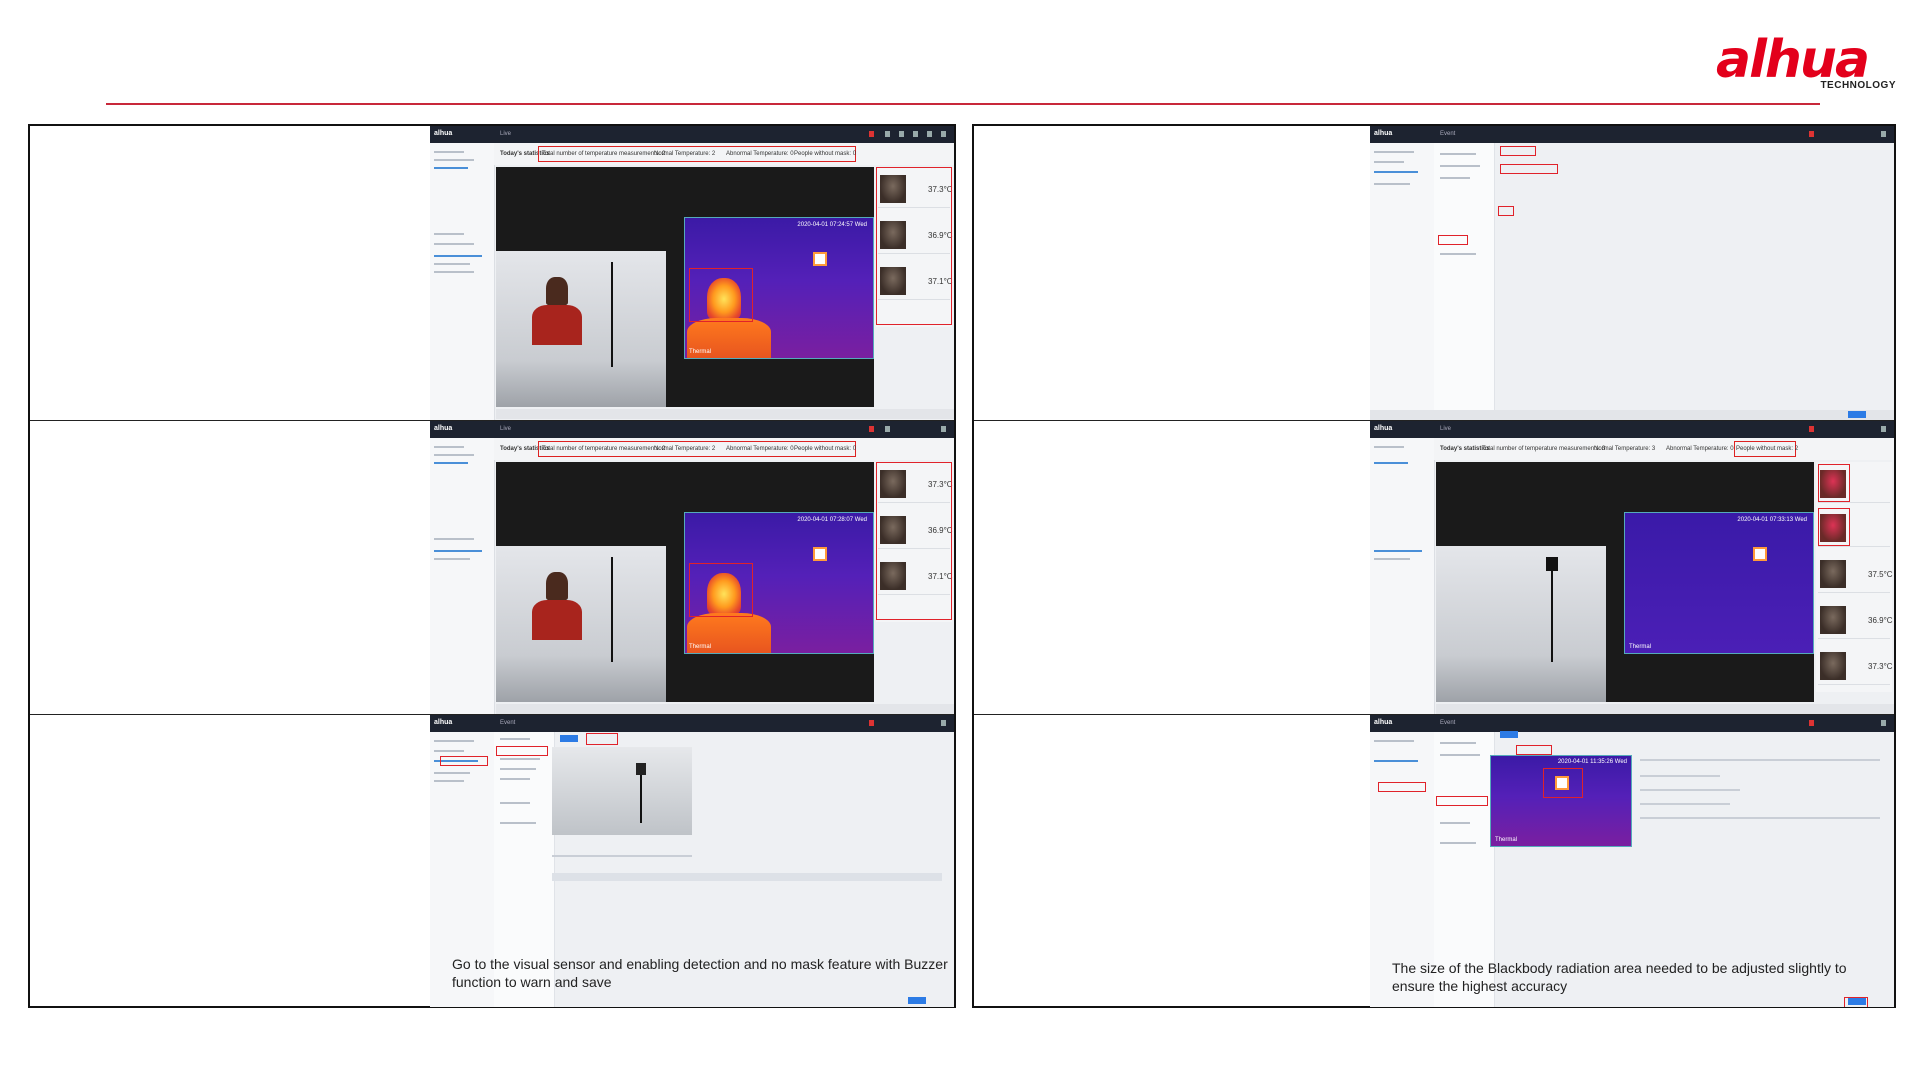  Describe the element at coordinates (685, 154) in the screenshot. I see `stat-normal: Normal Temperature: 2` at that location.